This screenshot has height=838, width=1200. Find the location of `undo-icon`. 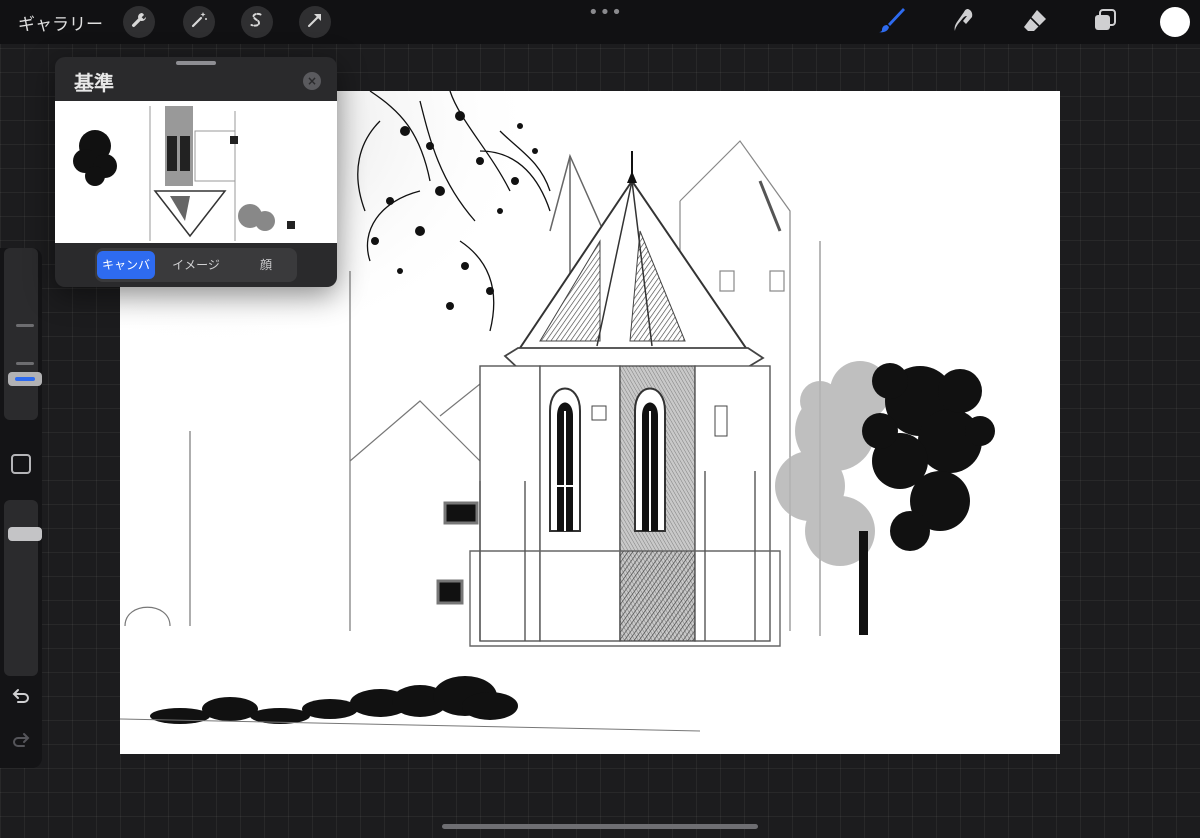

undo-icon is located at coordinates (21, 699).